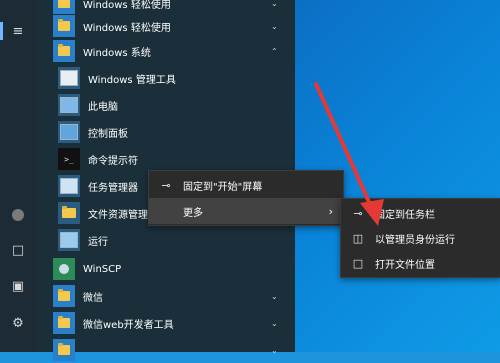  Describe the element at coordinates (64, 269) in the screenshot. I see `winscp-icon` at that location.